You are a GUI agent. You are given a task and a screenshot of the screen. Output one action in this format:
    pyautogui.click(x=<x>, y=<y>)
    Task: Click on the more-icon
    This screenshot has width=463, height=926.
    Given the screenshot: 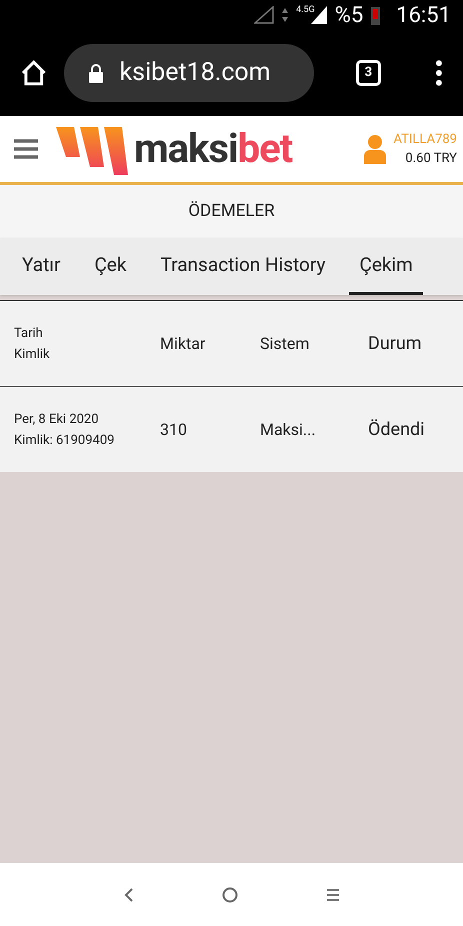 What is the action you would take?
    pyautogui.click(x=439, y=73)
    